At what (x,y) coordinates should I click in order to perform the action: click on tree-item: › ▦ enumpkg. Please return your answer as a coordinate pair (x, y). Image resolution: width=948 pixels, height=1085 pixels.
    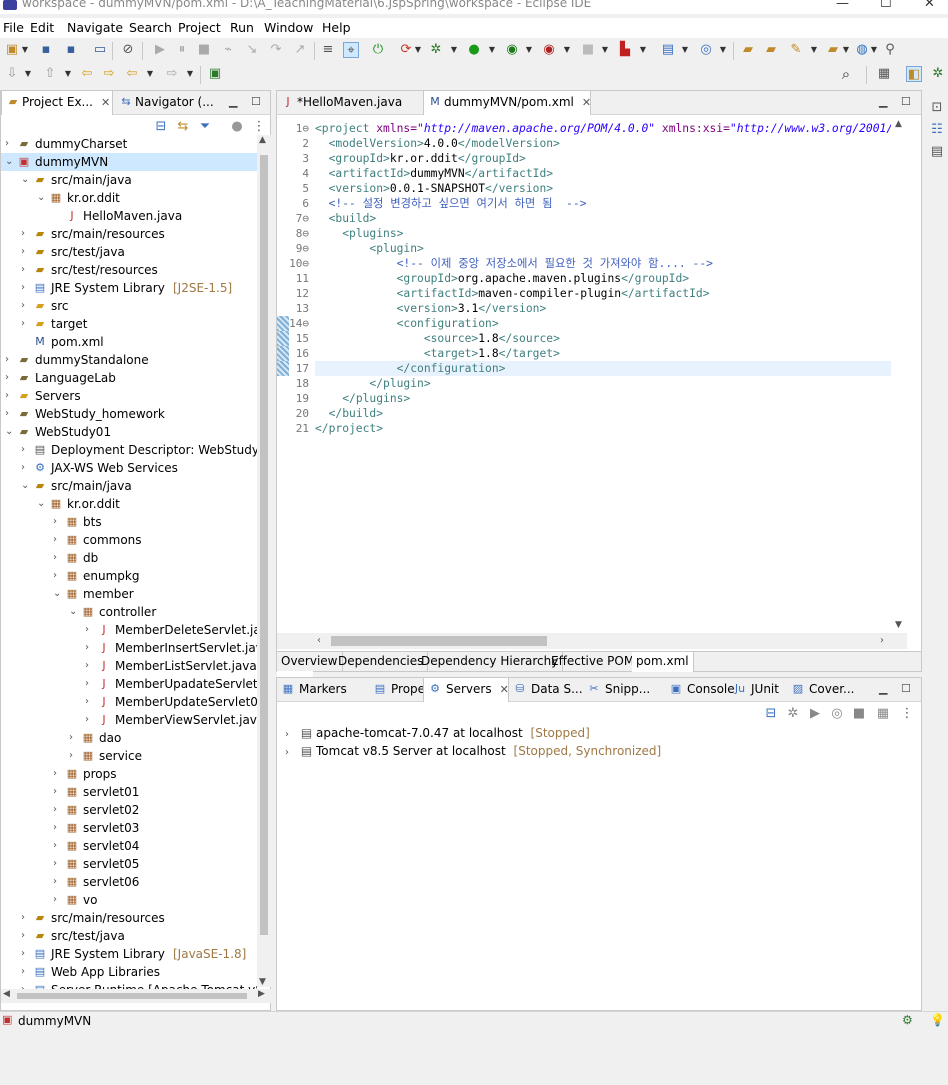
    Looking at the image, I should click on (129, 576).